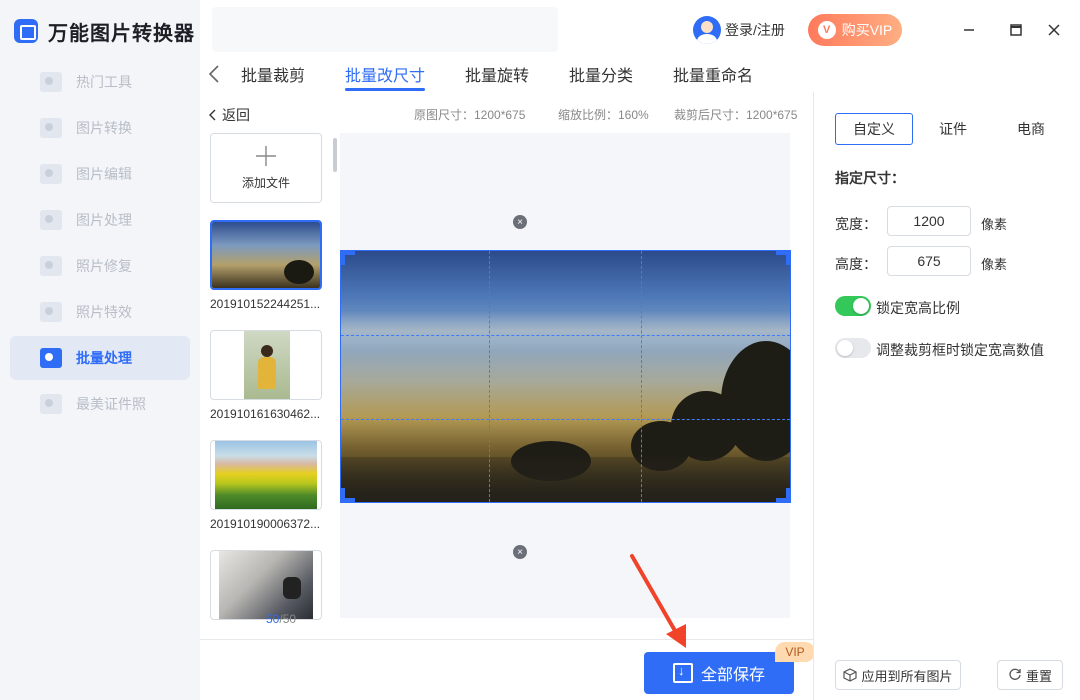 This screenshot has height=700, width=1080. I want to click on zoom-text: 缩放比例：160%, so click(603, 115).